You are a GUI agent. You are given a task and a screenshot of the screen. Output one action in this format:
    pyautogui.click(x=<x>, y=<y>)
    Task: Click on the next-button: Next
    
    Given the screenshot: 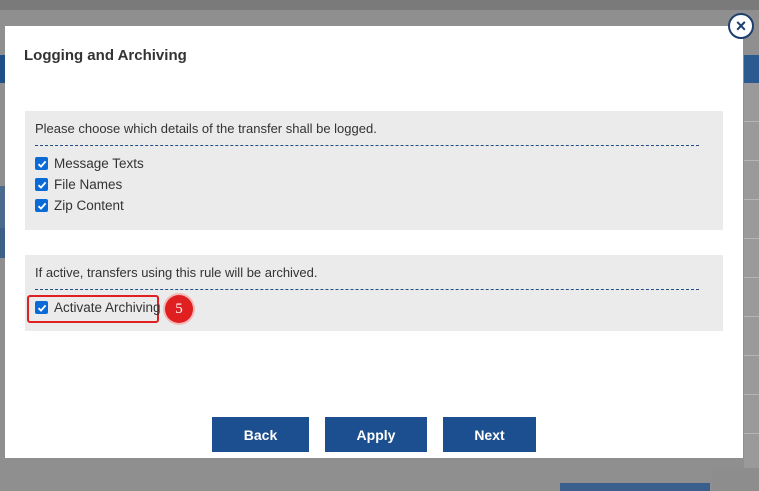 What is the action you would take?
    pyautogui.click(x=489, y=434)
    